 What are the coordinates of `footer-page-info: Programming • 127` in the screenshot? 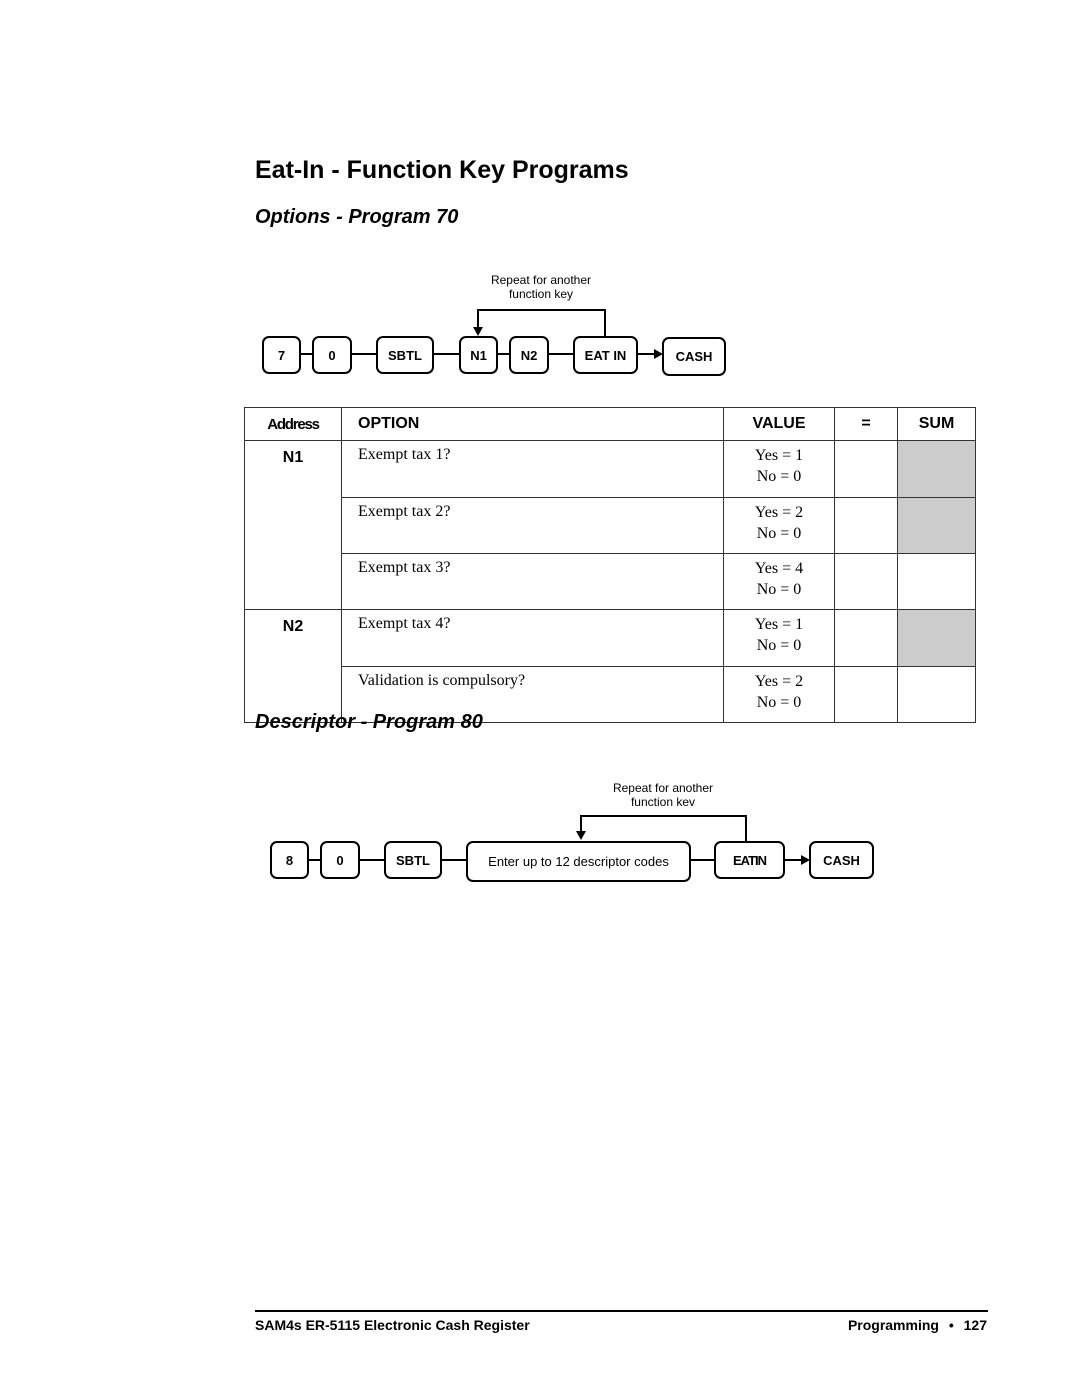 It's located at (917, 1325).